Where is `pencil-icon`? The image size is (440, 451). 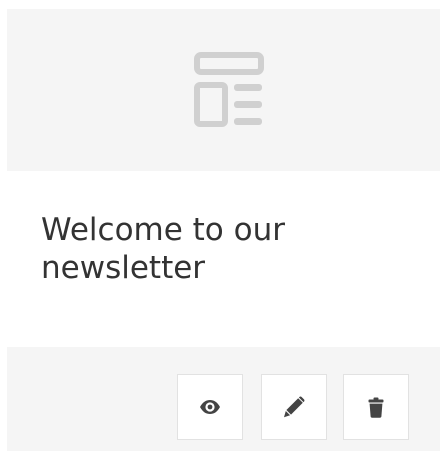 pencil-icon is located at coordinates (294, 407).